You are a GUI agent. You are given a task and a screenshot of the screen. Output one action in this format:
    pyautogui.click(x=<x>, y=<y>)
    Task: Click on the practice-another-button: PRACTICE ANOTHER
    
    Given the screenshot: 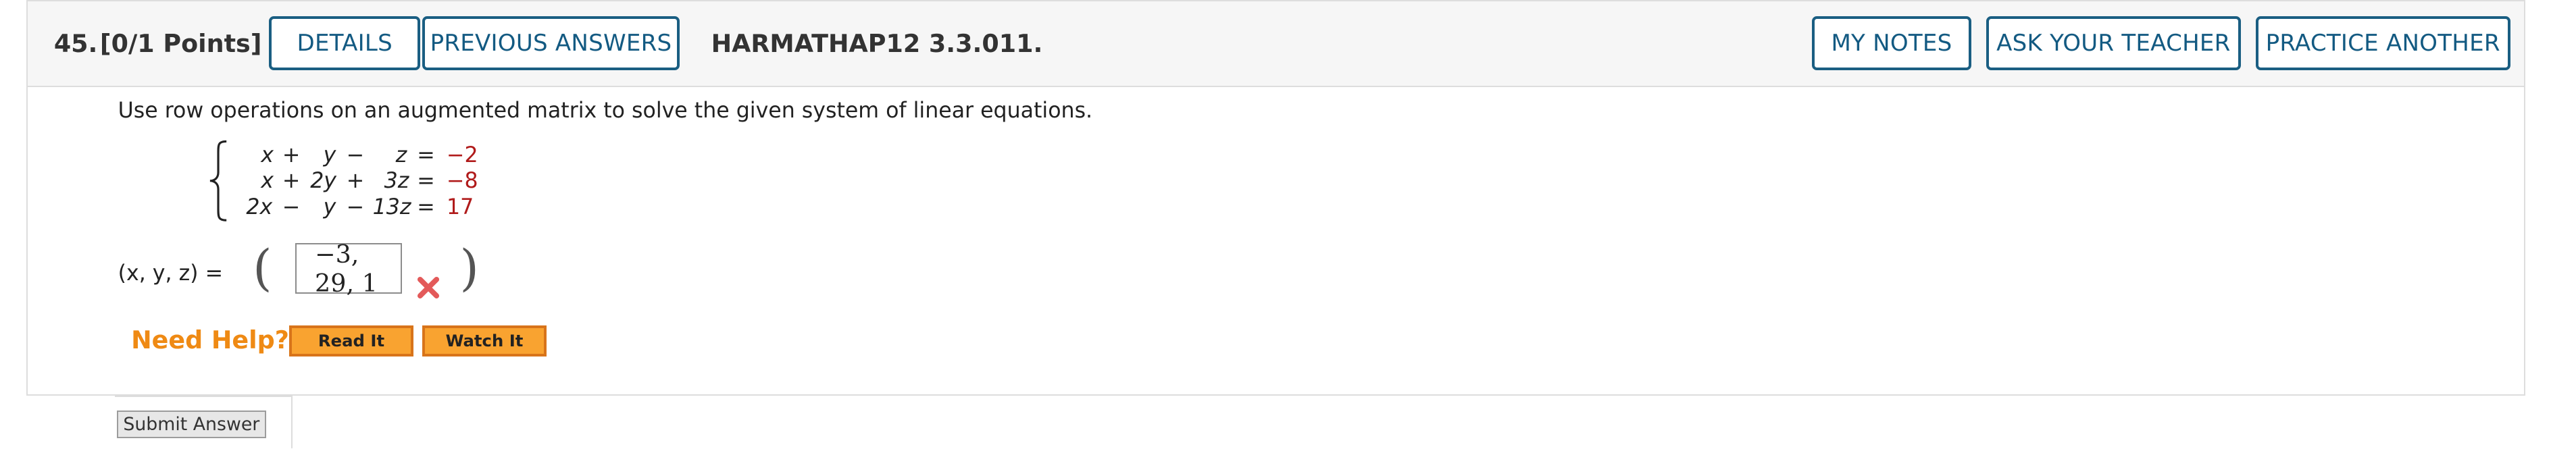 What is the action you would take?
    pyautogui.click(x=2382, y=43)
    